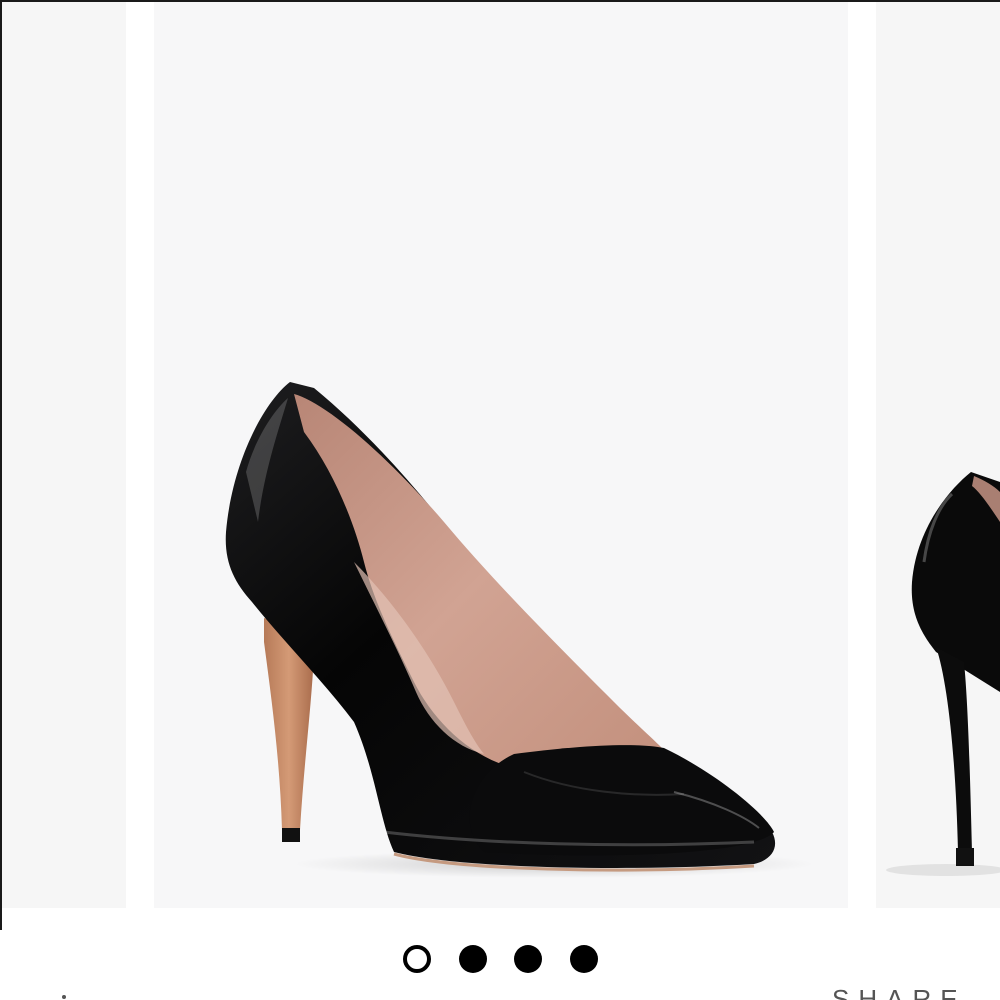 The height and width of the screenshot is (1000, 1000). Describe the element at coordinates (64, 455) in the screenshot. I see `previous-slide-peek` at that location.